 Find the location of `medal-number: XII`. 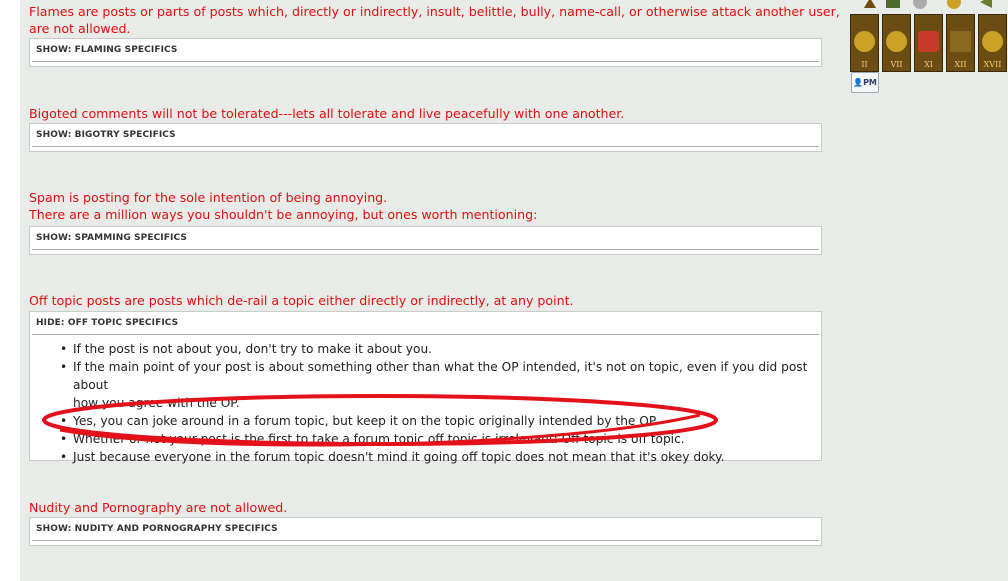

medal-number: XII is located at coordinates (960, 64).